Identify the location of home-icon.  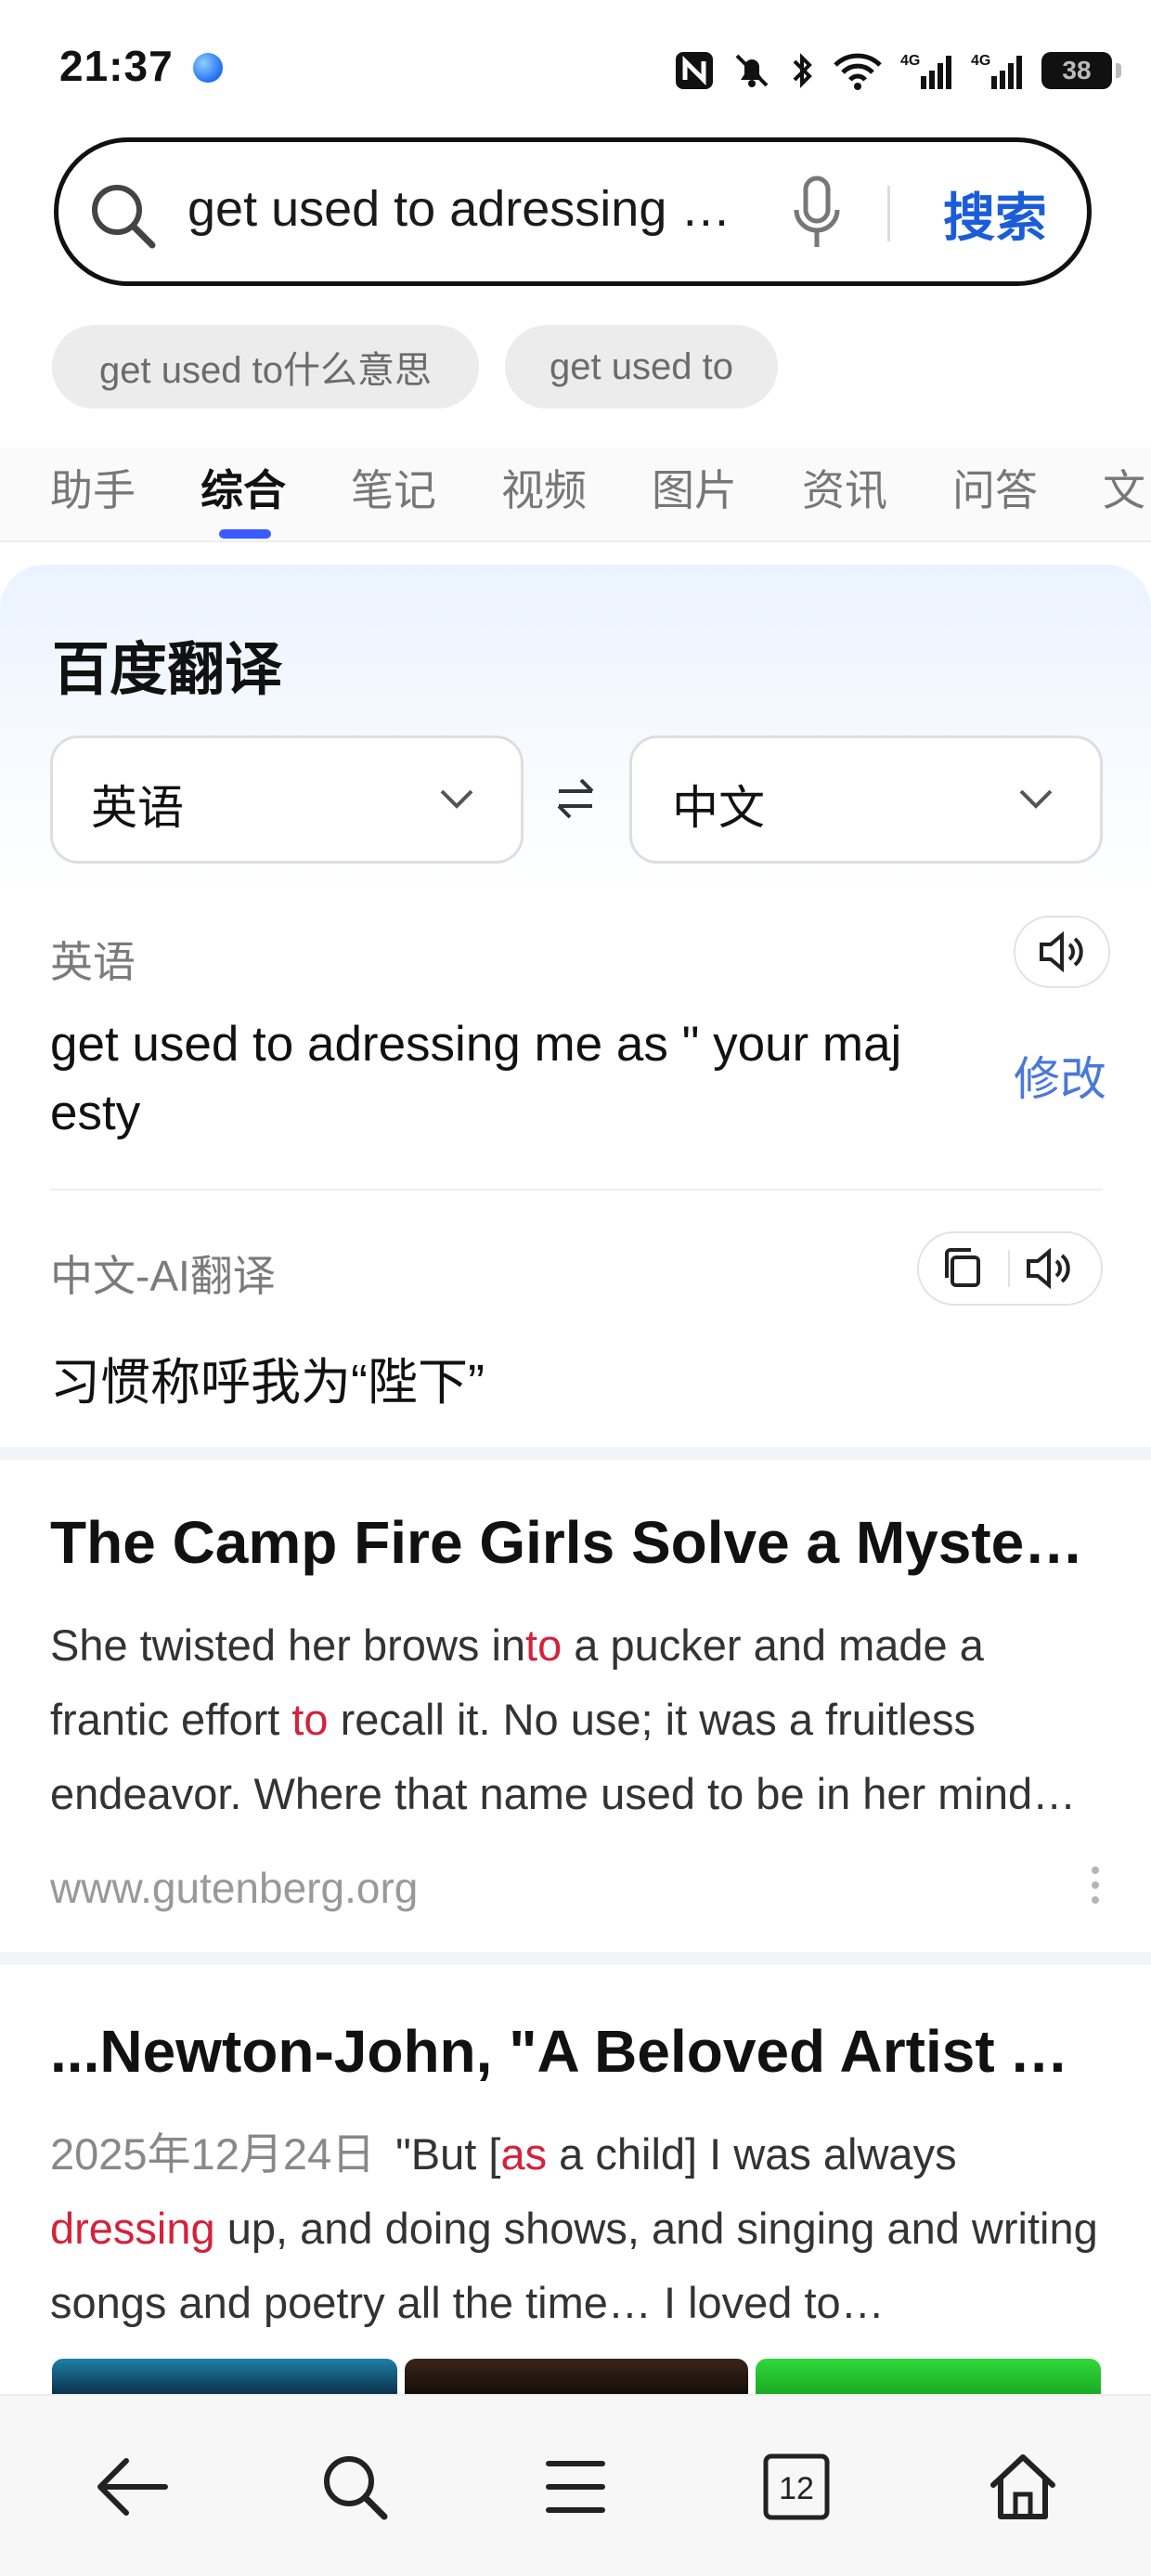
(1023, 2486).